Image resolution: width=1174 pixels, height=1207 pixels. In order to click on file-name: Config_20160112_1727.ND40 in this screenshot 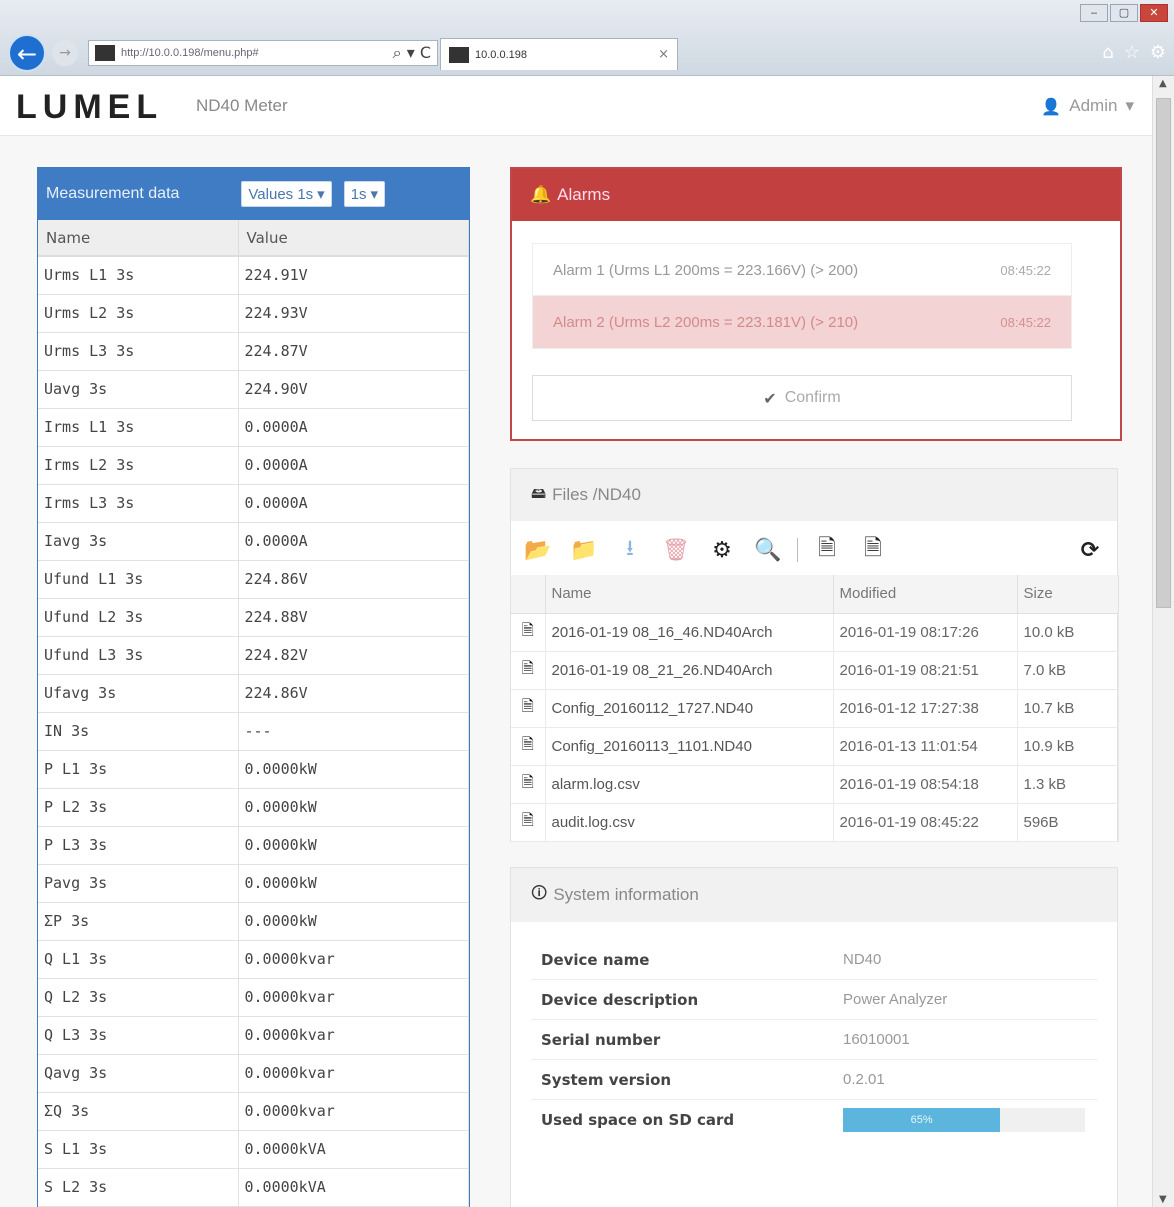, I will do `click(689, 708)`.